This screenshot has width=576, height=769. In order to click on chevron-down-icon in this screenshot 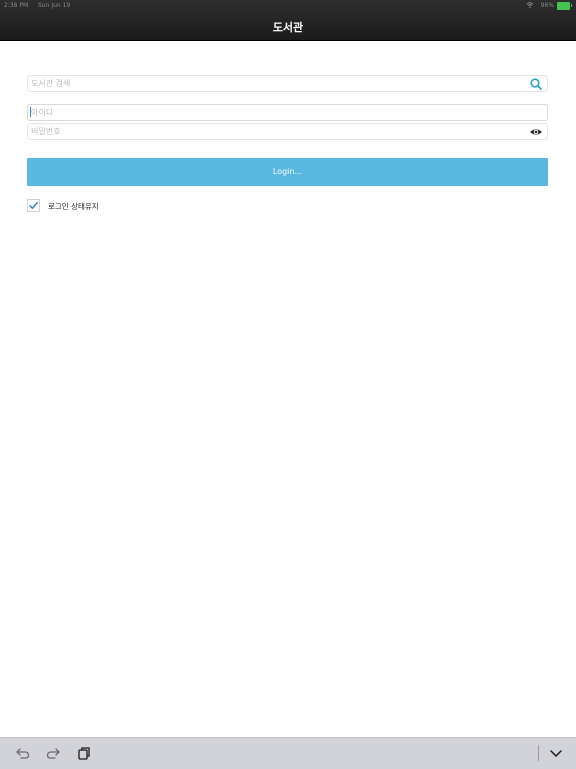, I will do `click(556, 753)`.